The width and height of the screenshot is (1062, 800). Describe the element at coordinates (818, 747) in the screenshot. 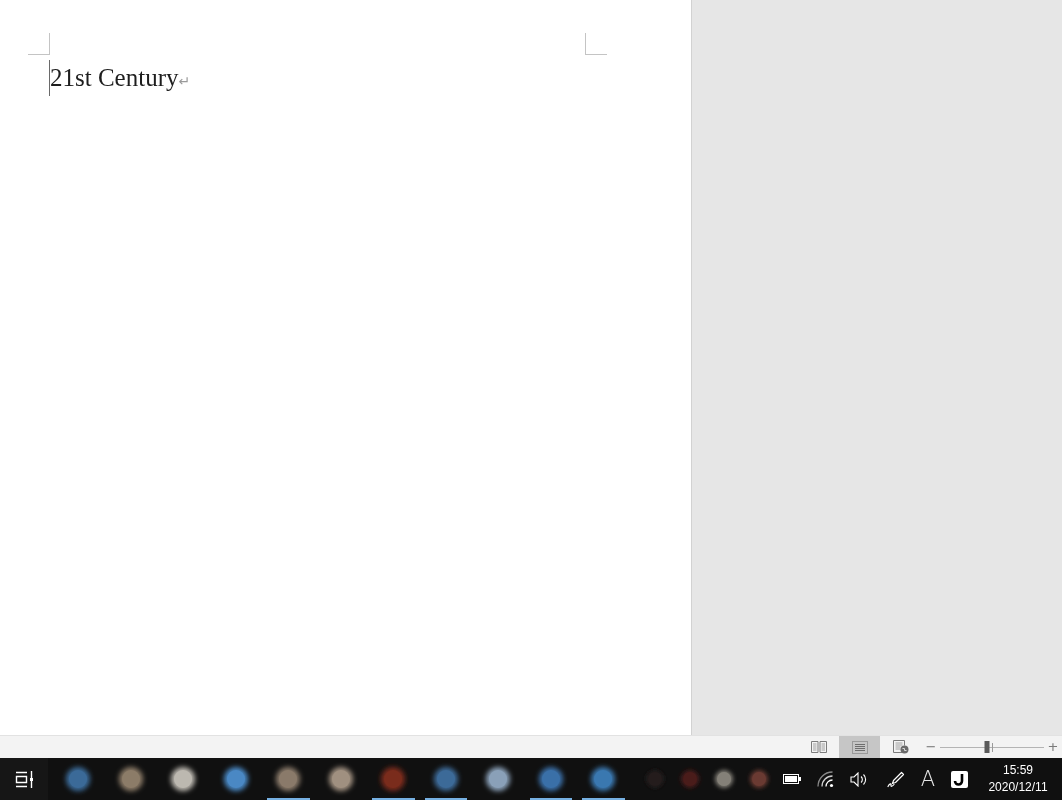

I see `book-icon` at that location.